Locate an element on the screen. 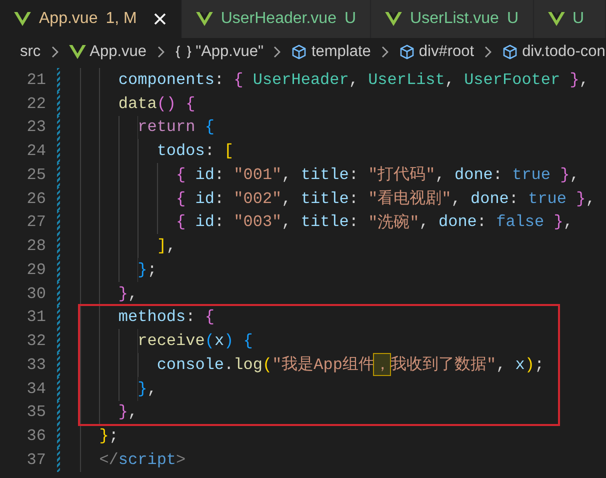 The height and width of the screenshot is (478, 606). code-token: todos is located at coordinates (180, 151).